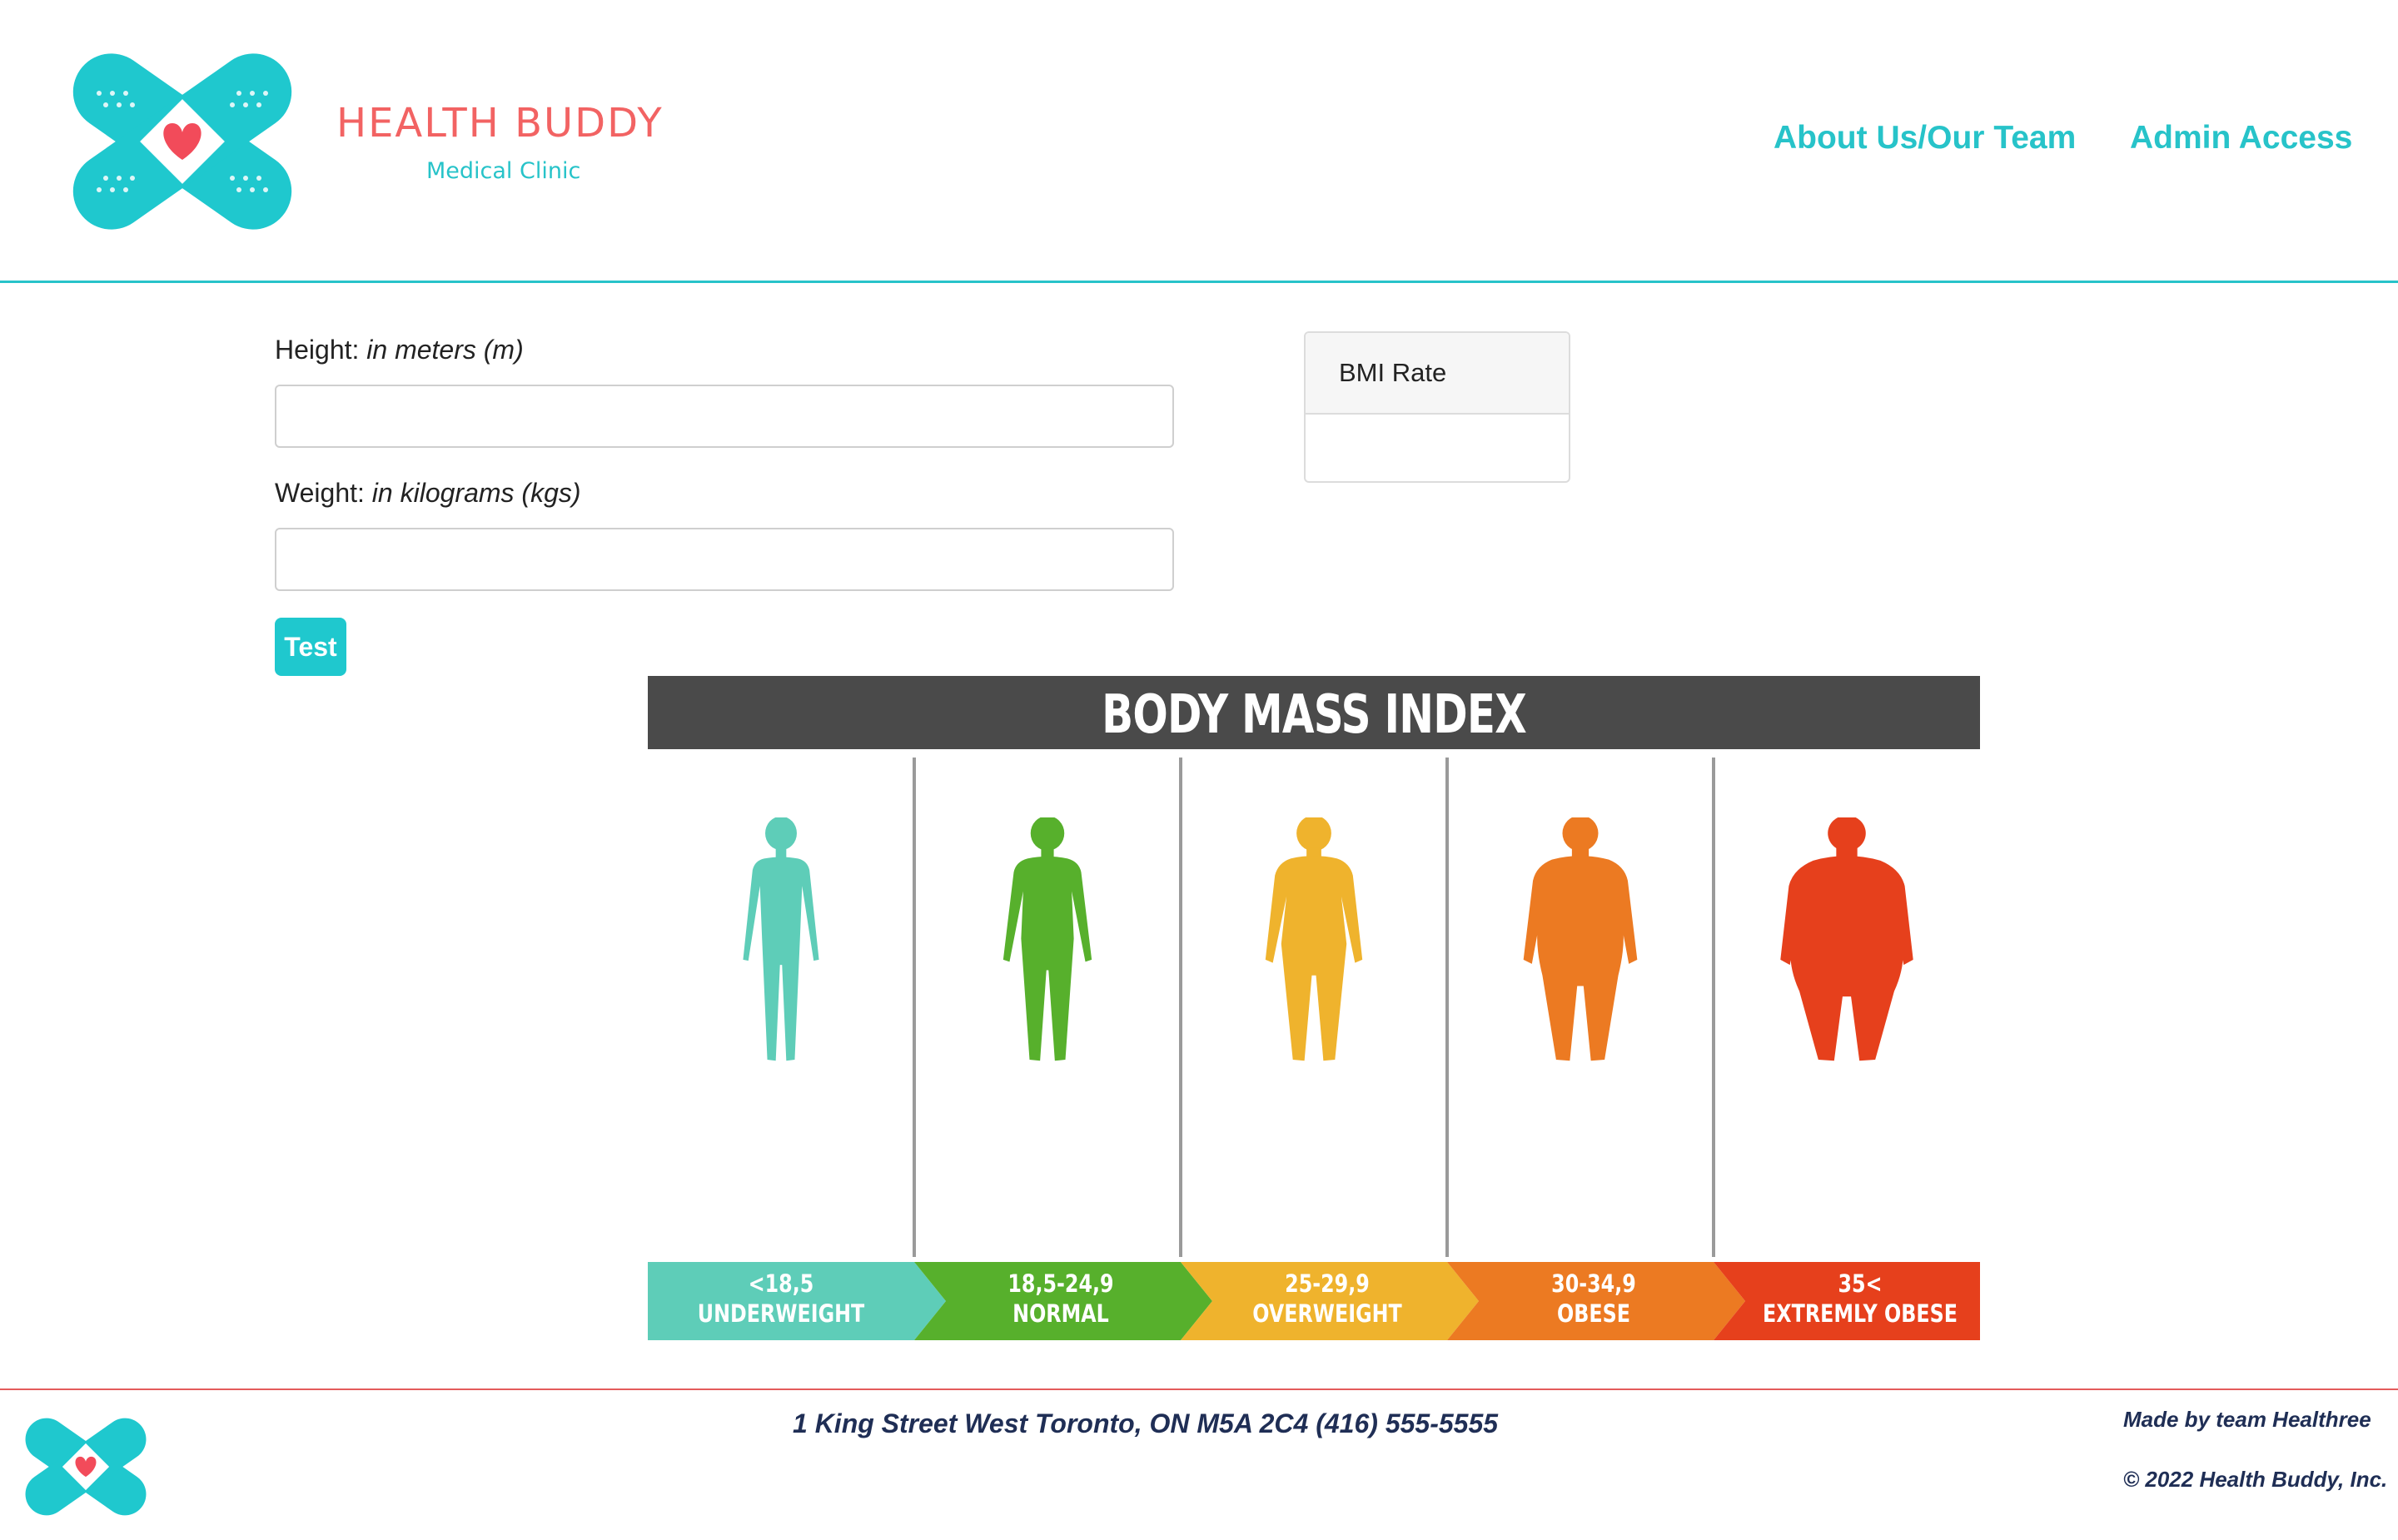 This screenshot has width=2398, height=1540. I want to click on height-label: Height: in meters (m), so click(399, 350).